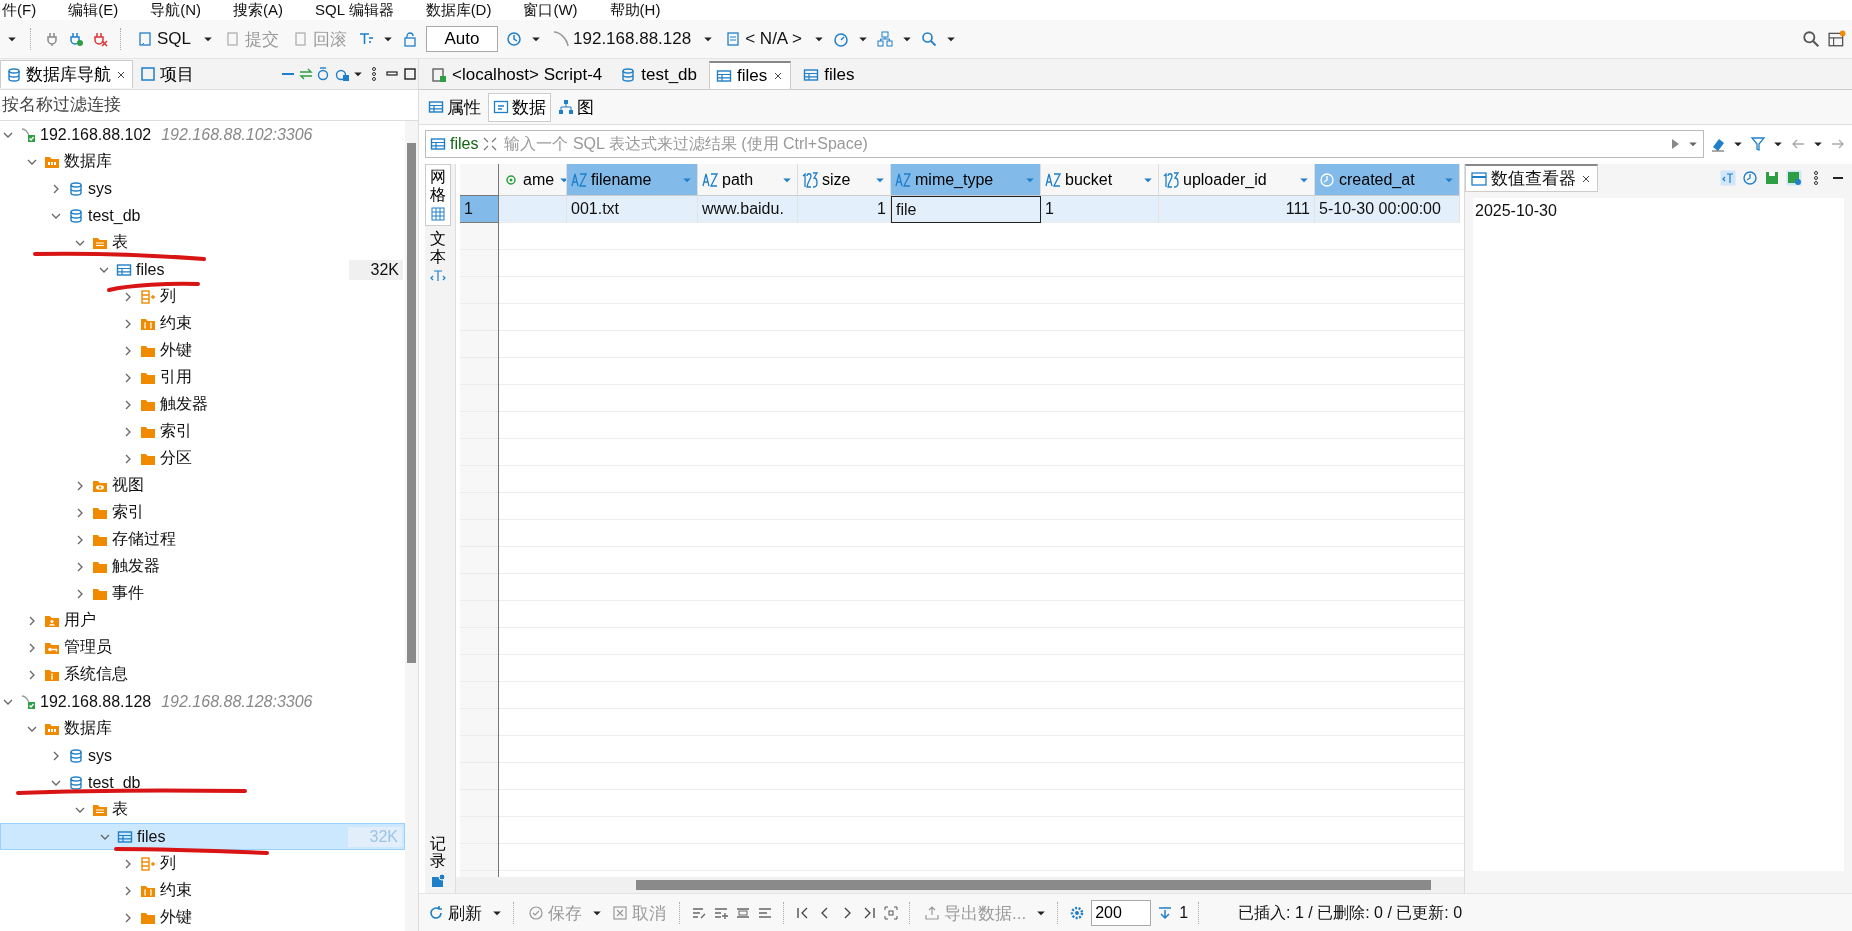 This screenshot has height=931, width=1852. I want to click on table-cell: 111, so click(1237, 209).